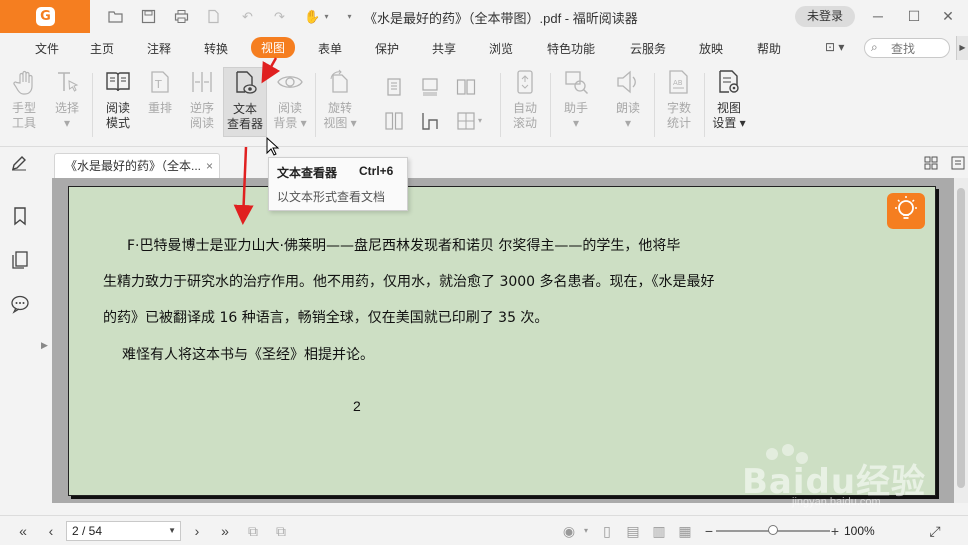  I want to click on zoom-slider-thumb, so click(773, 530).